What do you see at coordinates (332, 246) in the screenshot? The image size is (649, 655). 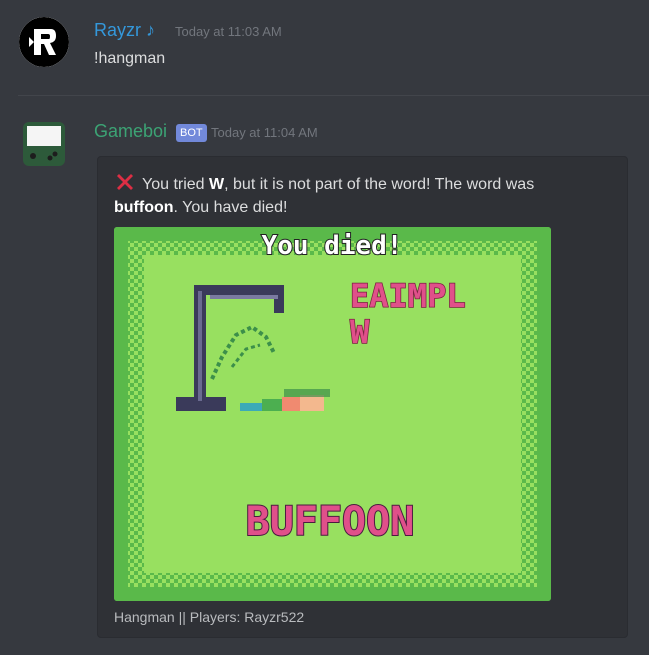 I see `image-title: You died!` at bounding box center [332, 246].